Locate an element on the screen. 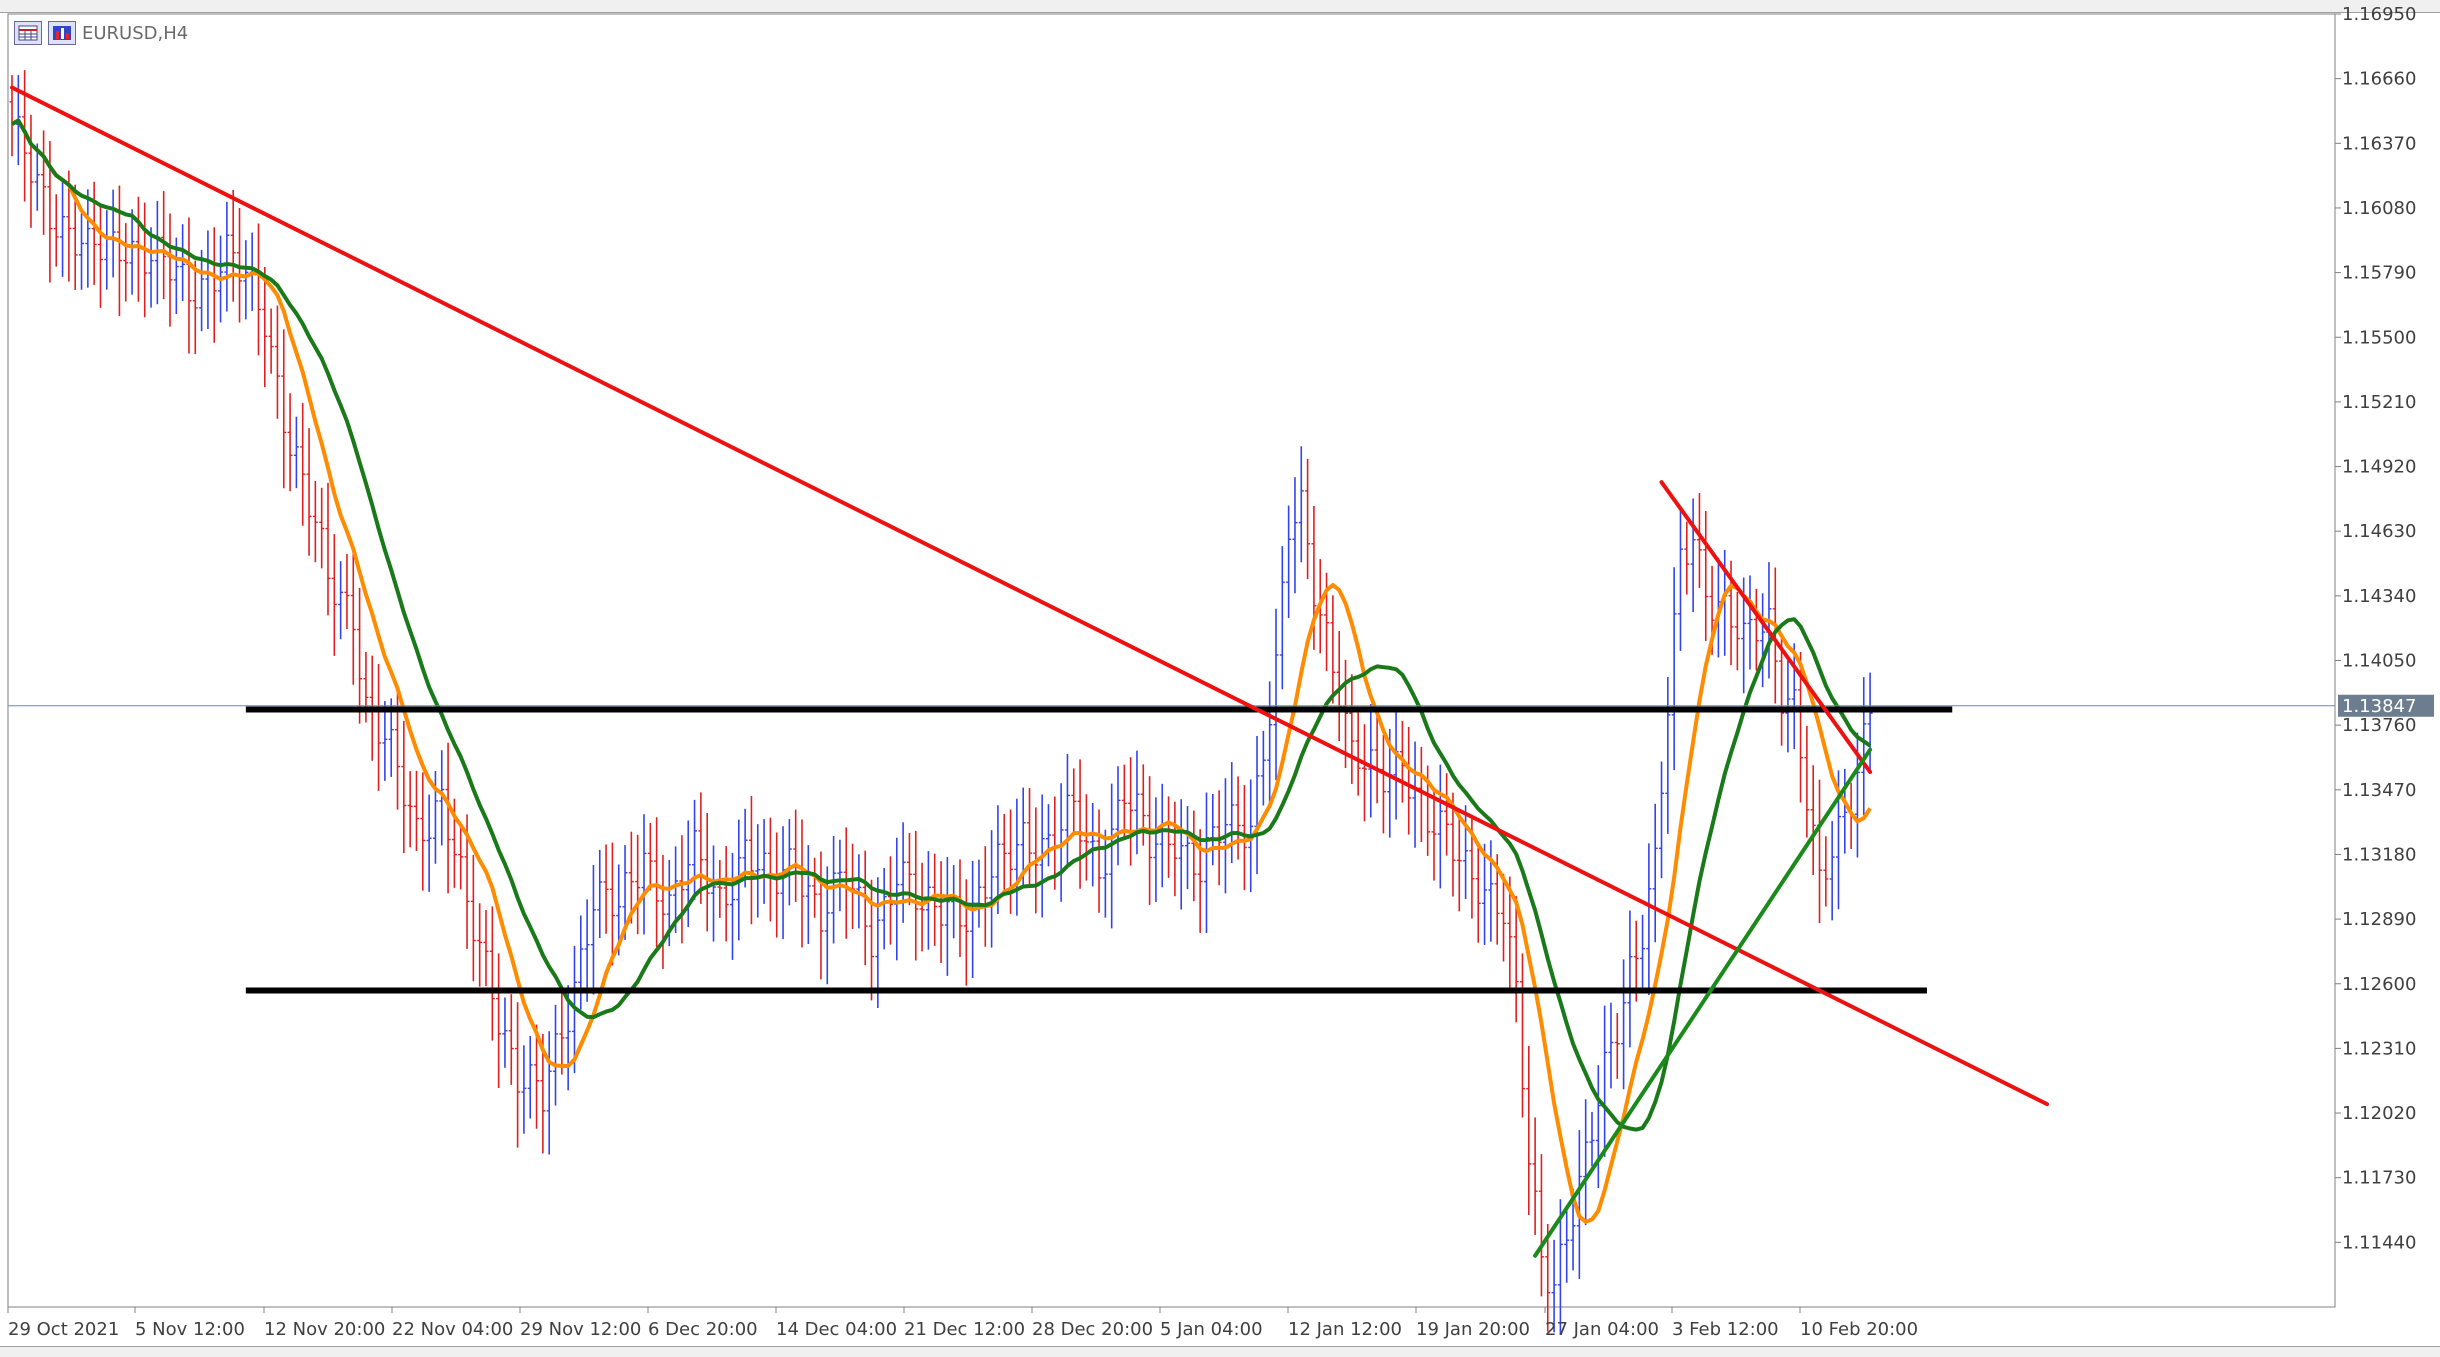 The image size is (2440, 1357). x-tick-label: 6 Dec 20:00 is located at coordinates (703, 1329).